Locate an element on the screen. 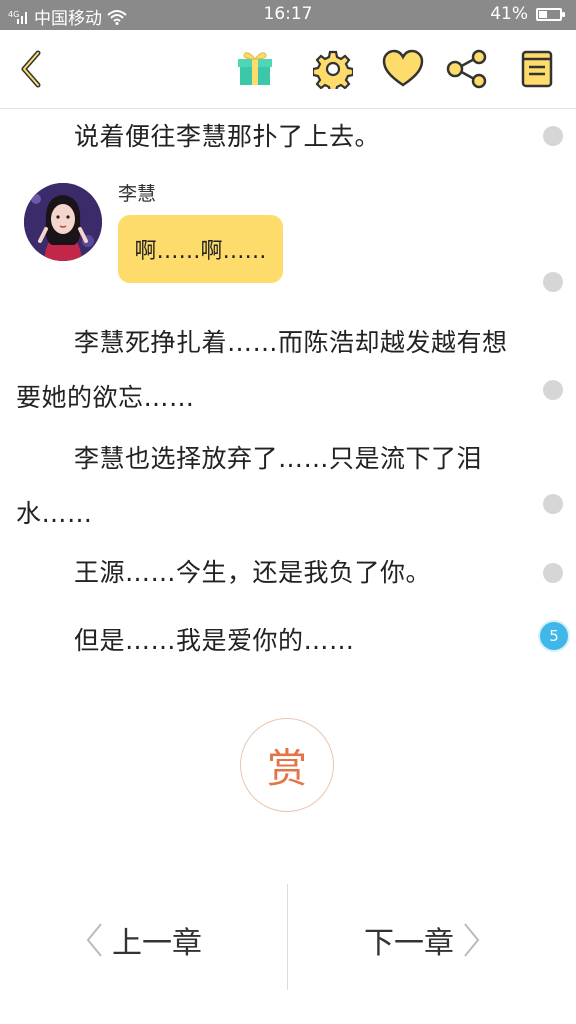 This screenshot has height=1024, width=576. share-button is located at coordinates (467, 69).